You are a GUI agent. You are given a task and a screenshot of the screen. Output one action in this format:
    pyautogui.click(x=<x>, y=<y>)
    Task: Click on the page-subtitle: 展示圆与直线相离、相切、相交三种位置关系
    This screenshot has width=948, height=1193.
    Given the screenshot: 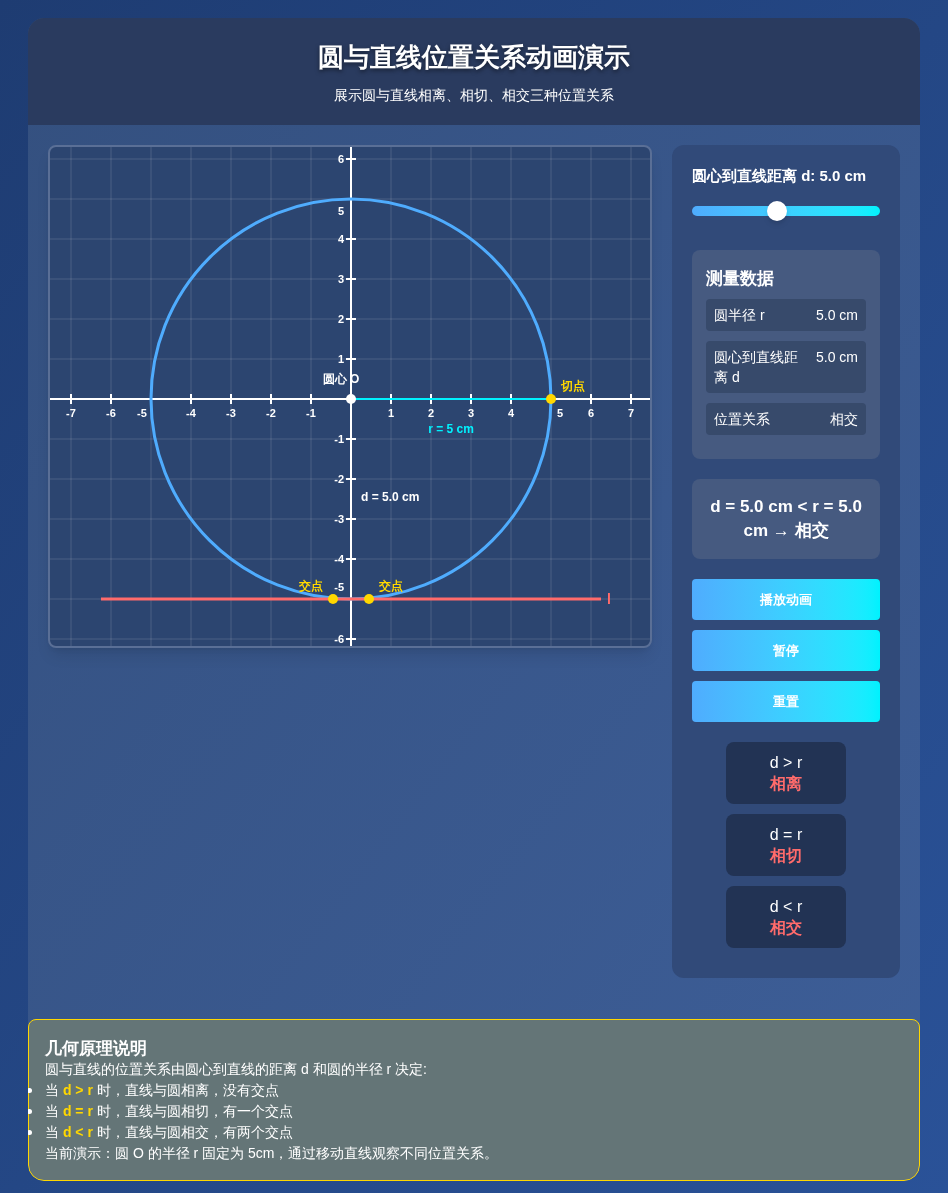 What is the action you would take?
    pyautogui.click(x=474, y=95)
    